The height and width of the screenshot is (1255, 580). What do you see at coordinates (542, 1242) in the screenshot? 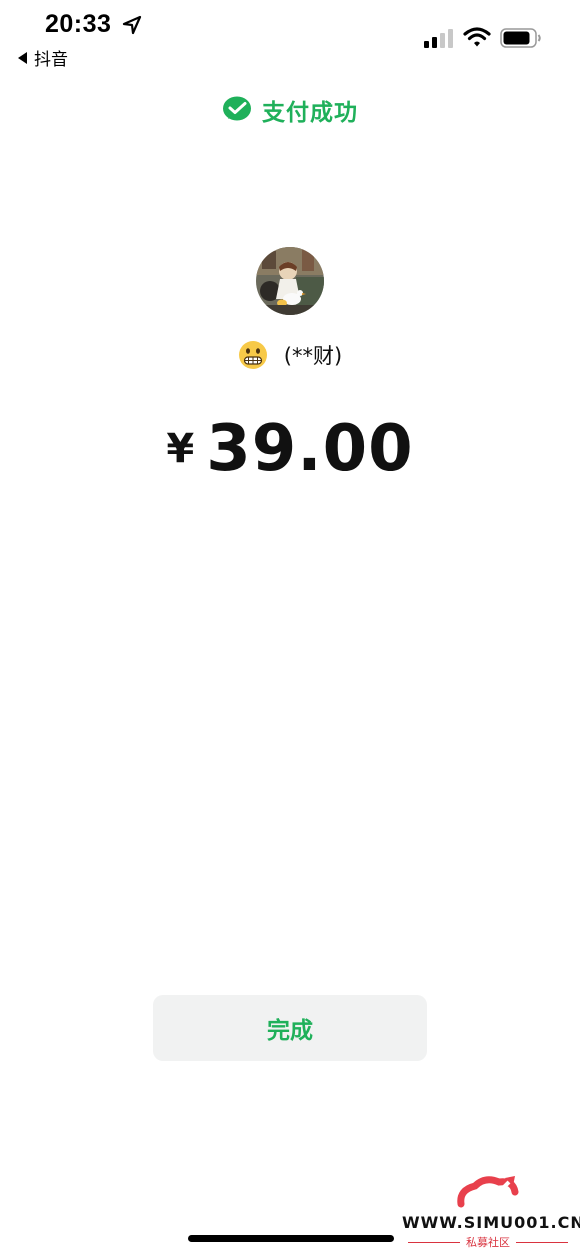
I see `watermark-divider-right` at bounding box center [542, 1242].